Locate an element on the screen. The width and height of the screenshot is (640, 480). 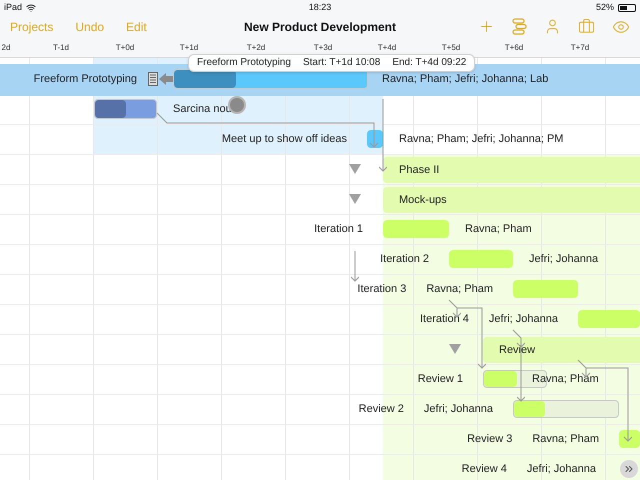
tooltip-start: Start: T+1d 10:08 is located at coordinates (341, 63).